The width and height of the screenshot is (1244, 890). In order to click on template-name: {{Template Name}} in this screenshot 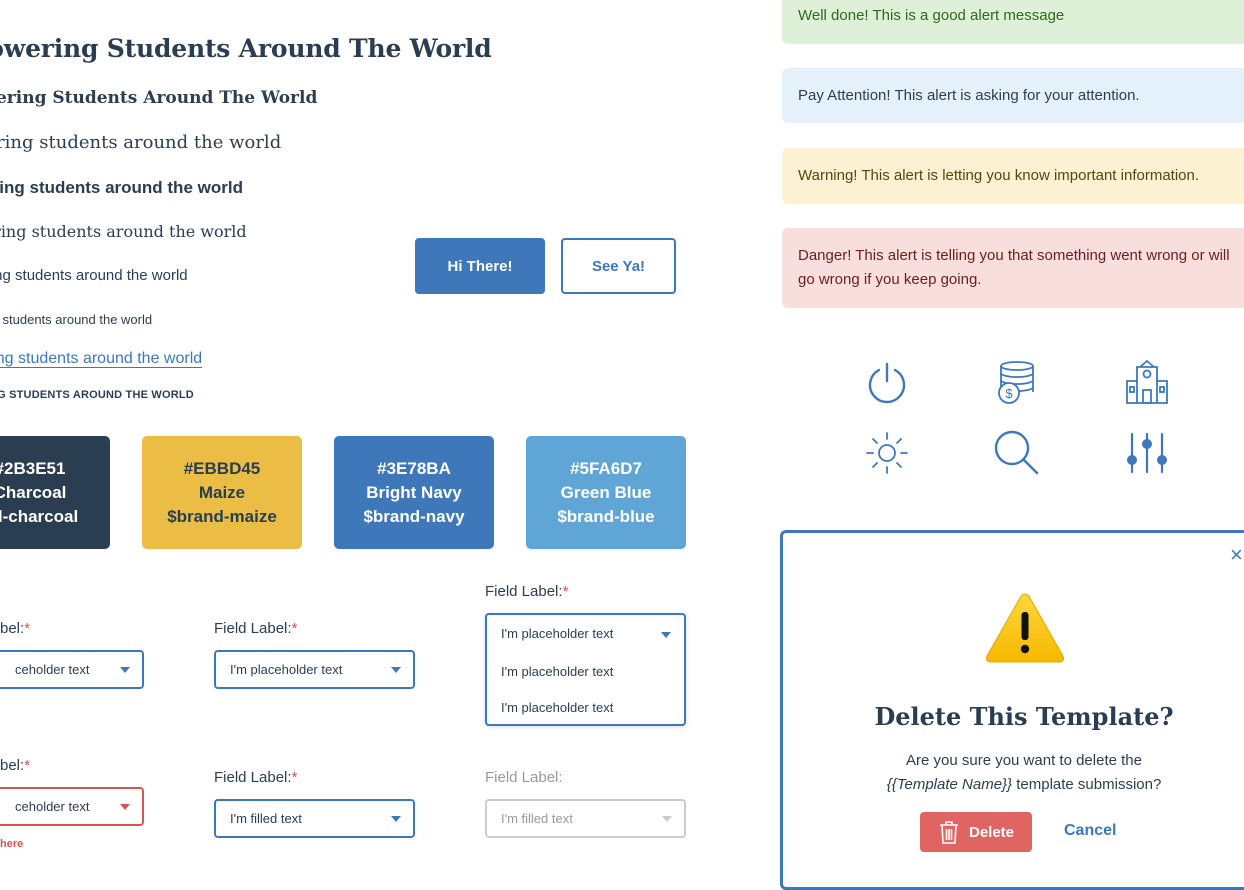, I will do `click(949, 784)`.